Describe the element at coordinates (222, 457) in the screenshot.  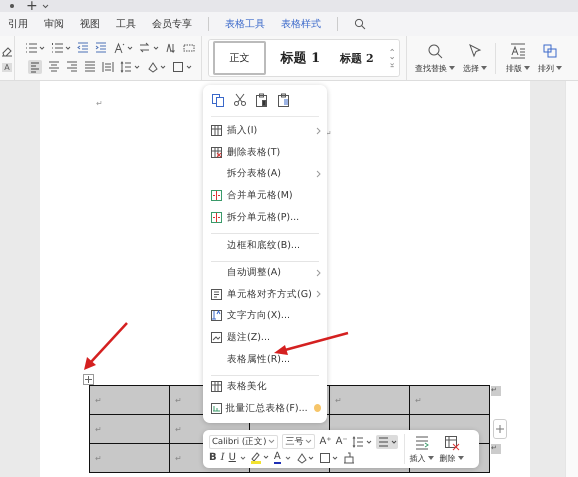
I see `italic-button: I` at that location.